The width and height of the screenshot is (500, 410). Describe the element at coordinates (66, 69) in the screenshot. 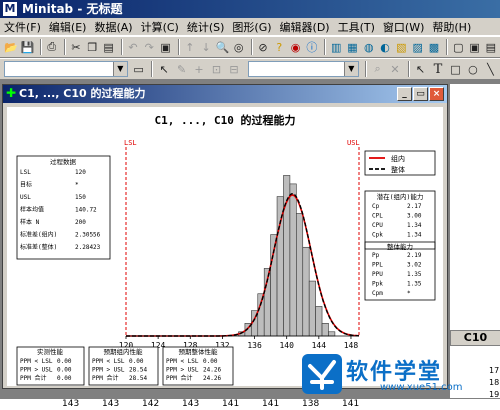

I see `font-combo: ▼` at that location.